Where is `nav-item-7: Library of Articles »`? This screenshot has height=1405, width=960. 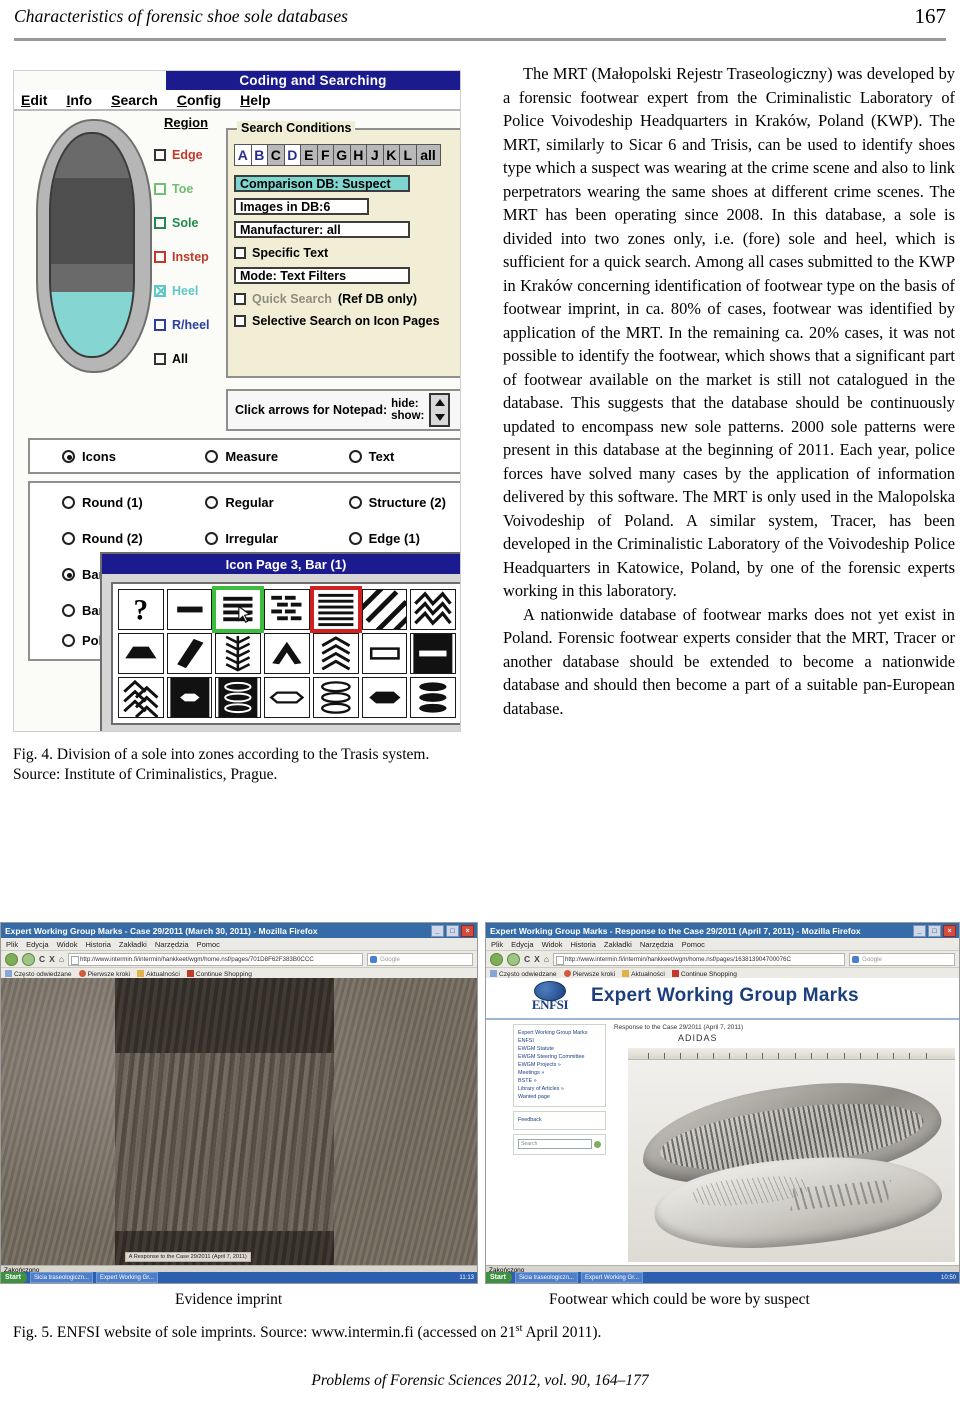 nav-item-7: Library of Articles » is located at coordinates (559, 1089).